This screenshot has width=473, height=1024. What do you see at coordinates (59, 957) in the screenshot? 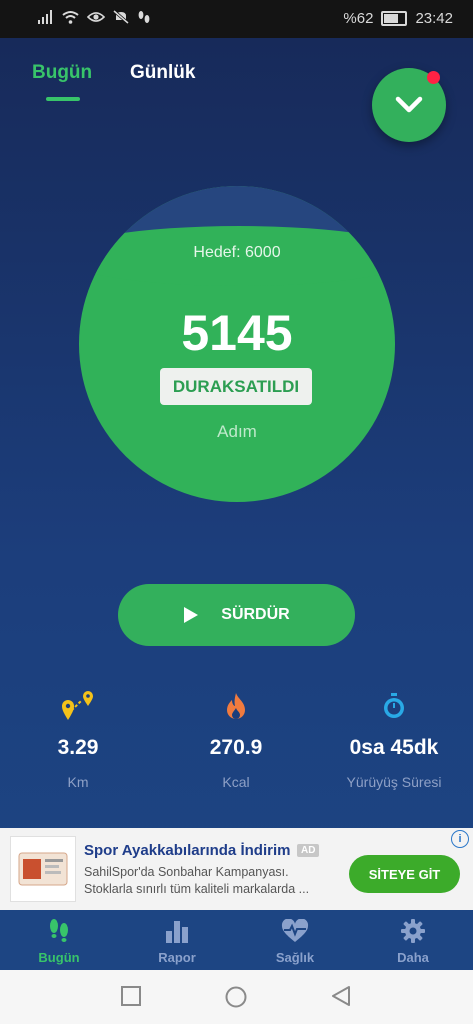
I see `nav-label-today: Bugün` at bounding box center [59, 957].